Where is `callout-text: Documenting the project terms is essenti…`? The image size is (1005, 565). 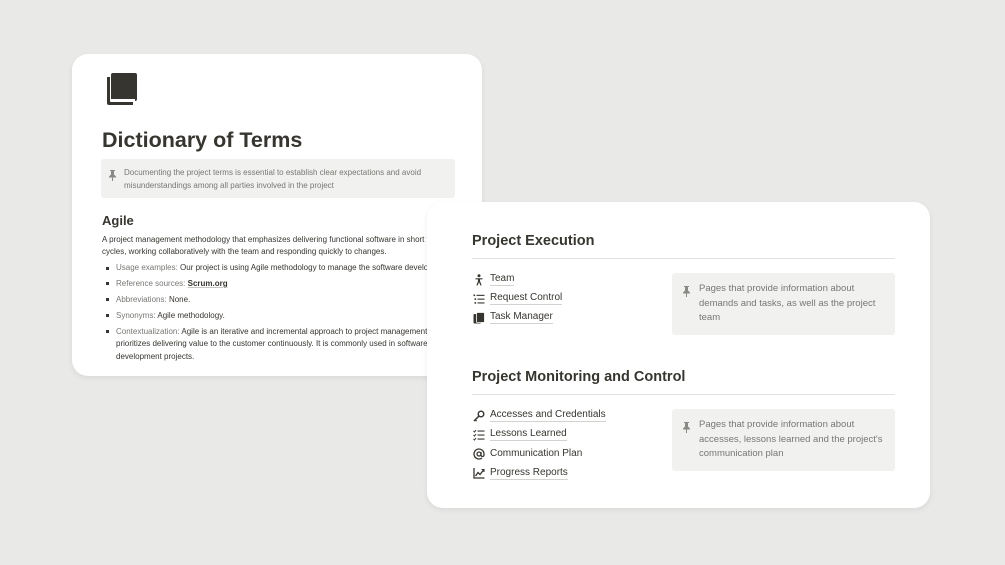 callout-text: Documenting the project terms is essenti… is located at coordinates (273, 179).